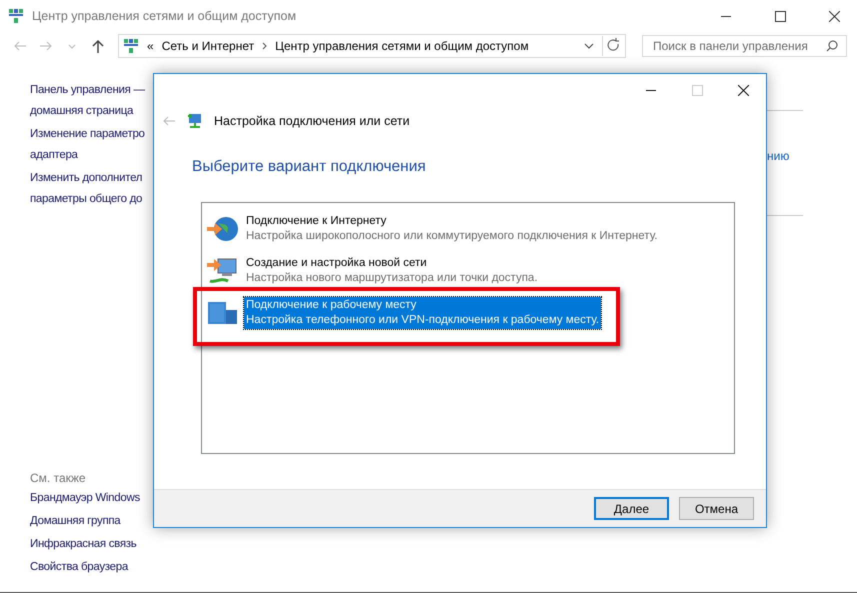 The height and width of the screenshot is (593, 857). I want to click on search-icon, so click(832, 46).